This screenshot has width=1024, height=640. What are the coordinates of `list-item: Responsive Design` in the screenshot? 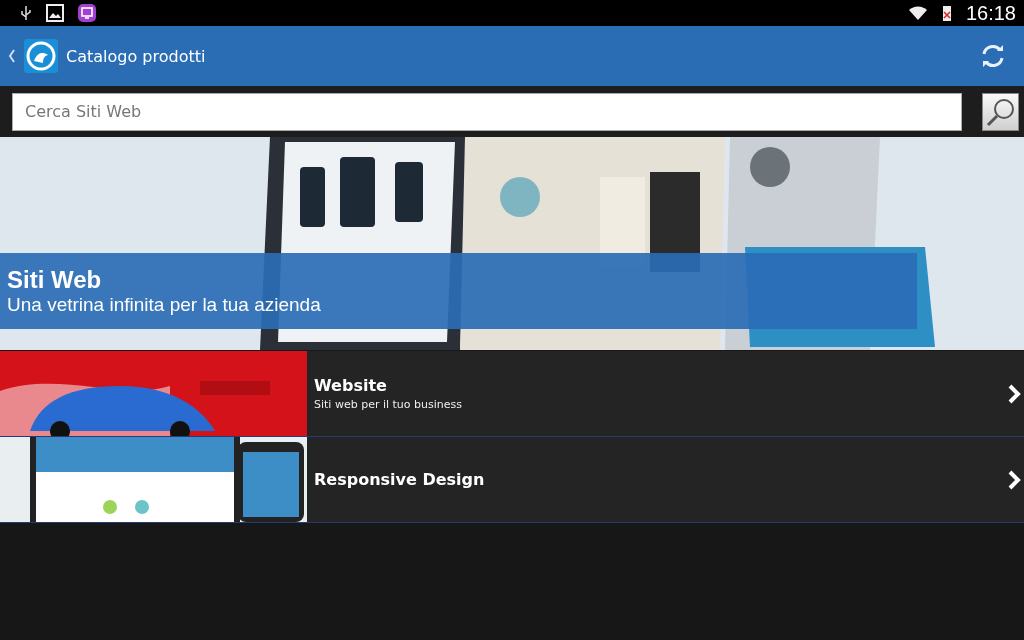 It's located at (512, 480).